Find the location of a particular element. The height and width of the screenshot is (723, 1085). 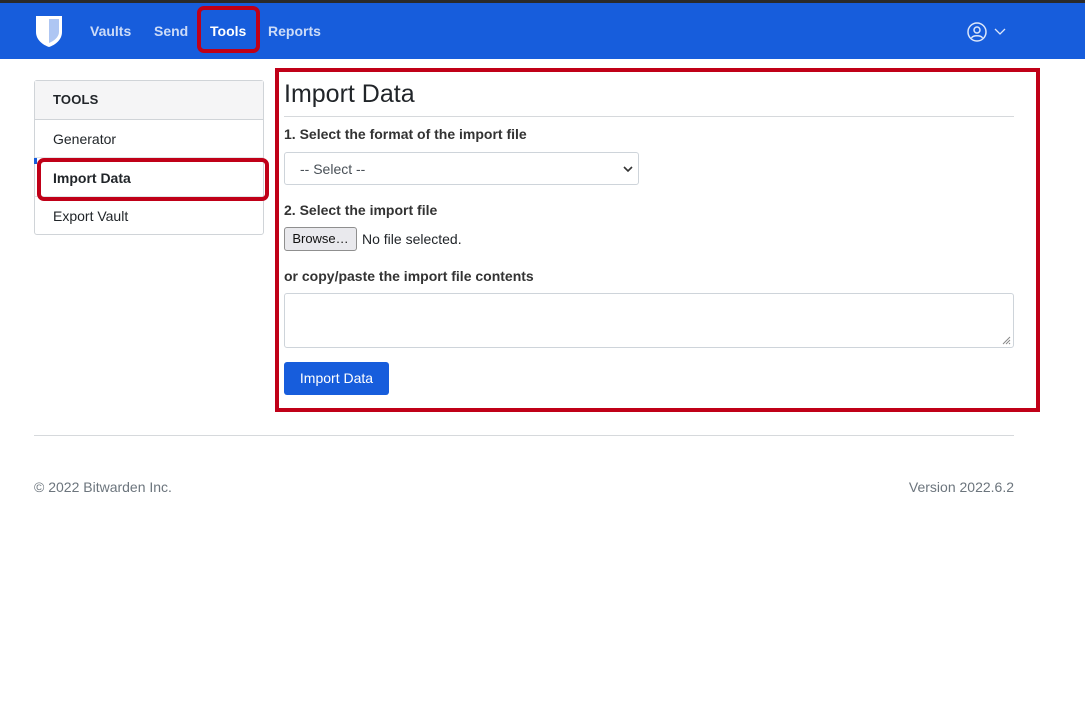

format-label: 1. Select the format of the import file is located at coordinates (405, 134).